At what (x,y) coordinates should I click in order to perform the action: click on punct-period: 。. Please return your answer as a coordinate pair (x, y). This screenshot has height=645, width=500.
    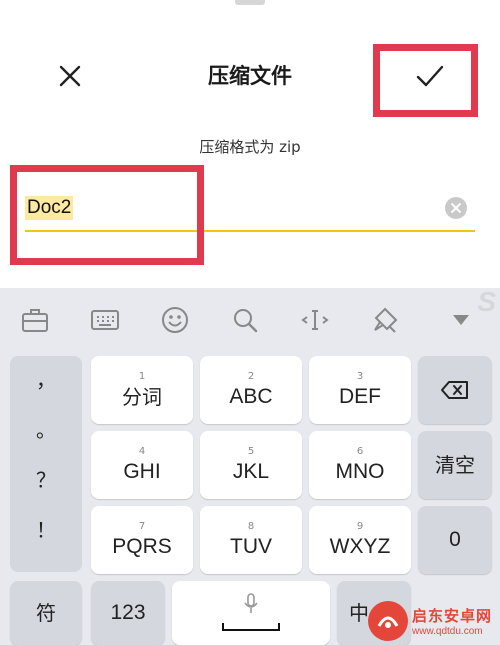
    Looking at the image, I should click on (46, 428).